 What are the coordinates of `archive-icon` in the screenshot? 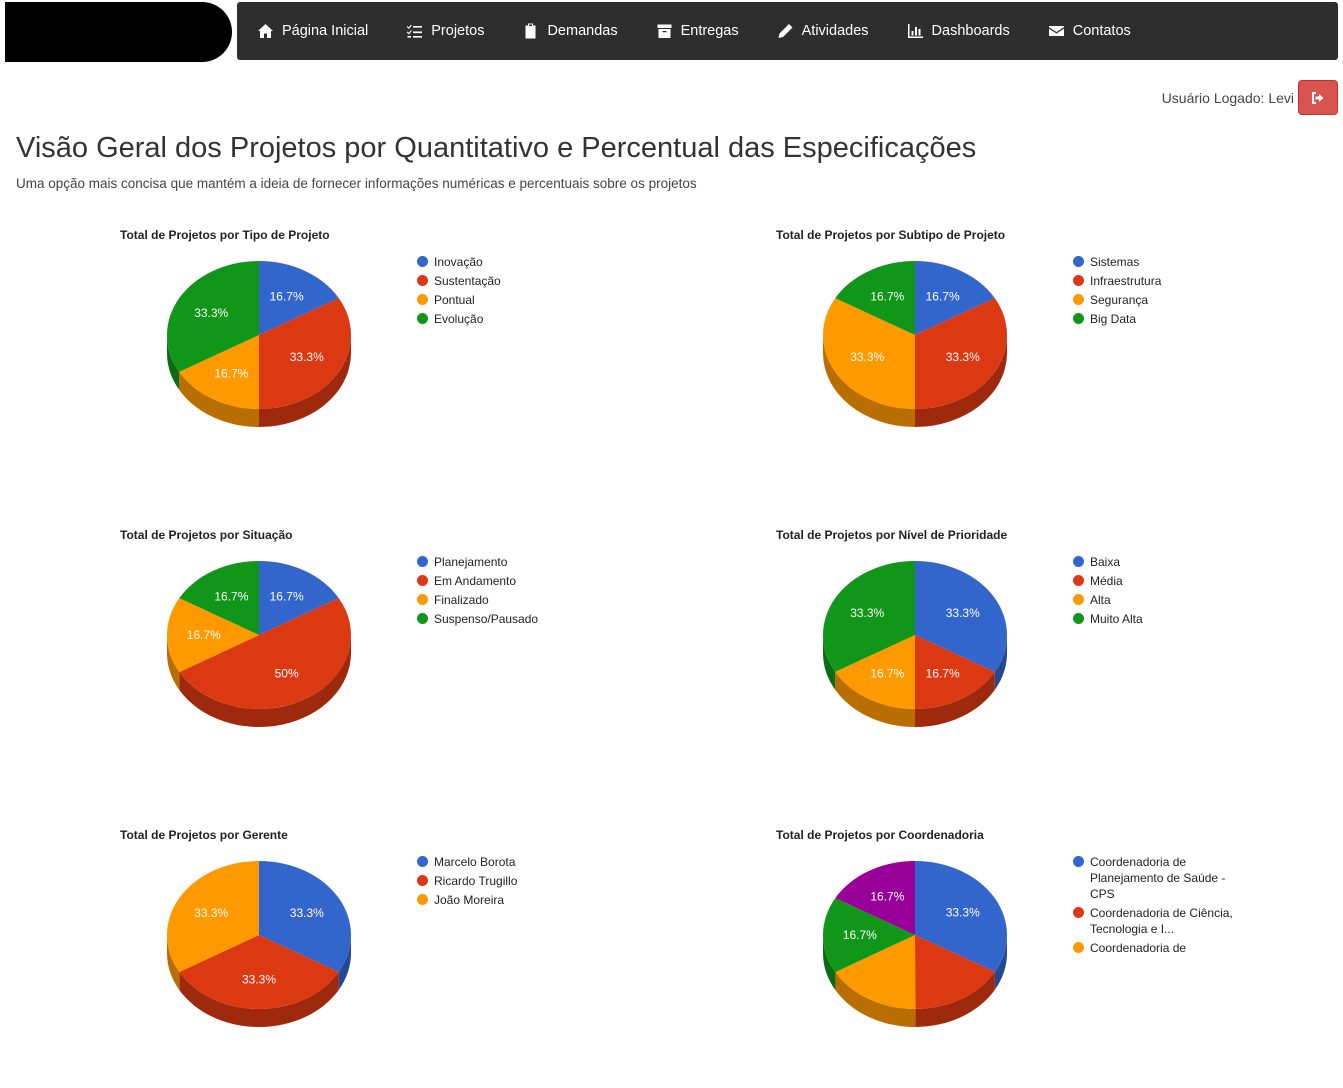 It's located at (664, 31).